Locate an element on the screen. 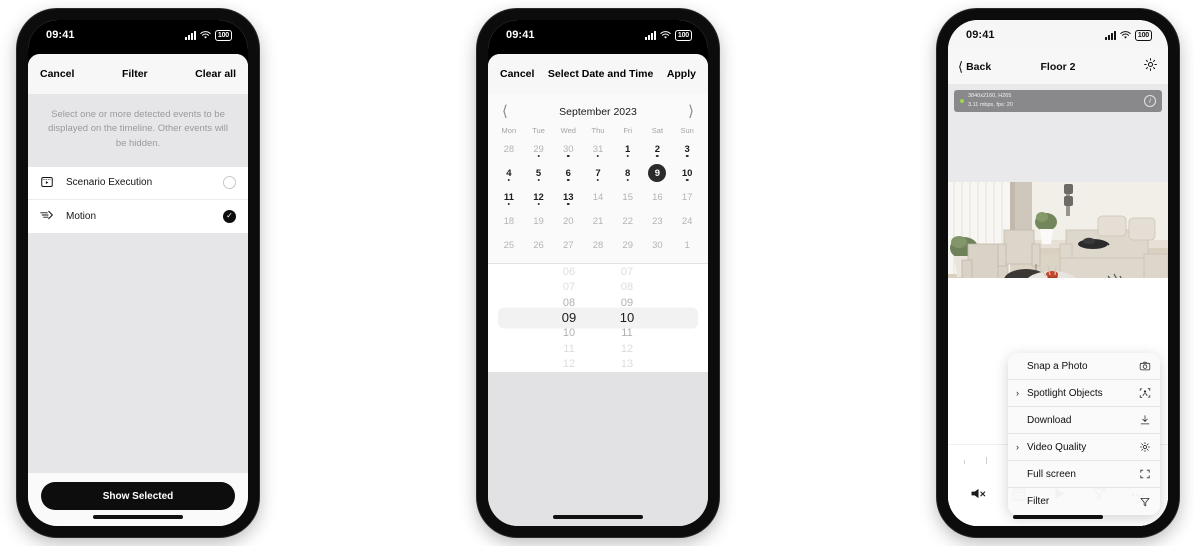  calendar-day: 3 is located at coordinates (687, 149).